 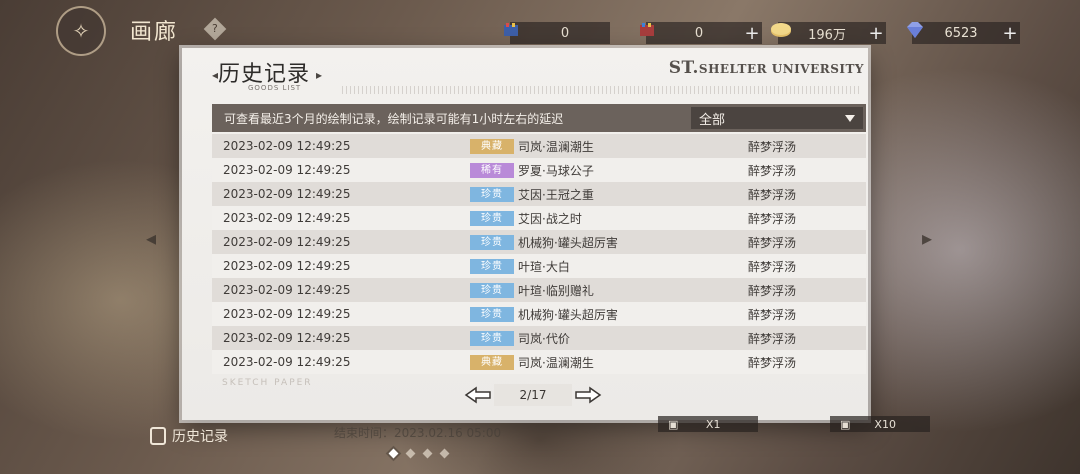 I want to click on add-coin-button: +, so click(x=876, y=33).